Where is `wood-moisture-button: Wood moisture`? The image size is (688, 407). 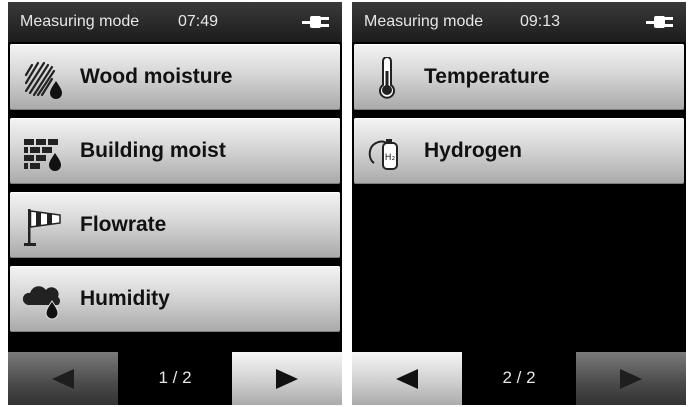
wood-moisture-button: Wood moisture is located at coordinates (175, 77).